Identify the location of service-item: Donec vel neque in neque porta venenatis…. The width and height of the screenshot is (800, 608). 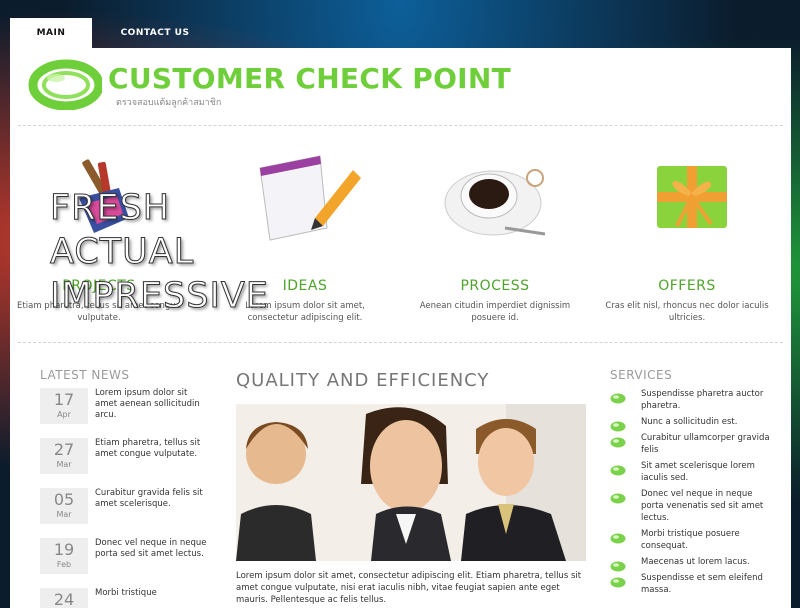
(690, 506).